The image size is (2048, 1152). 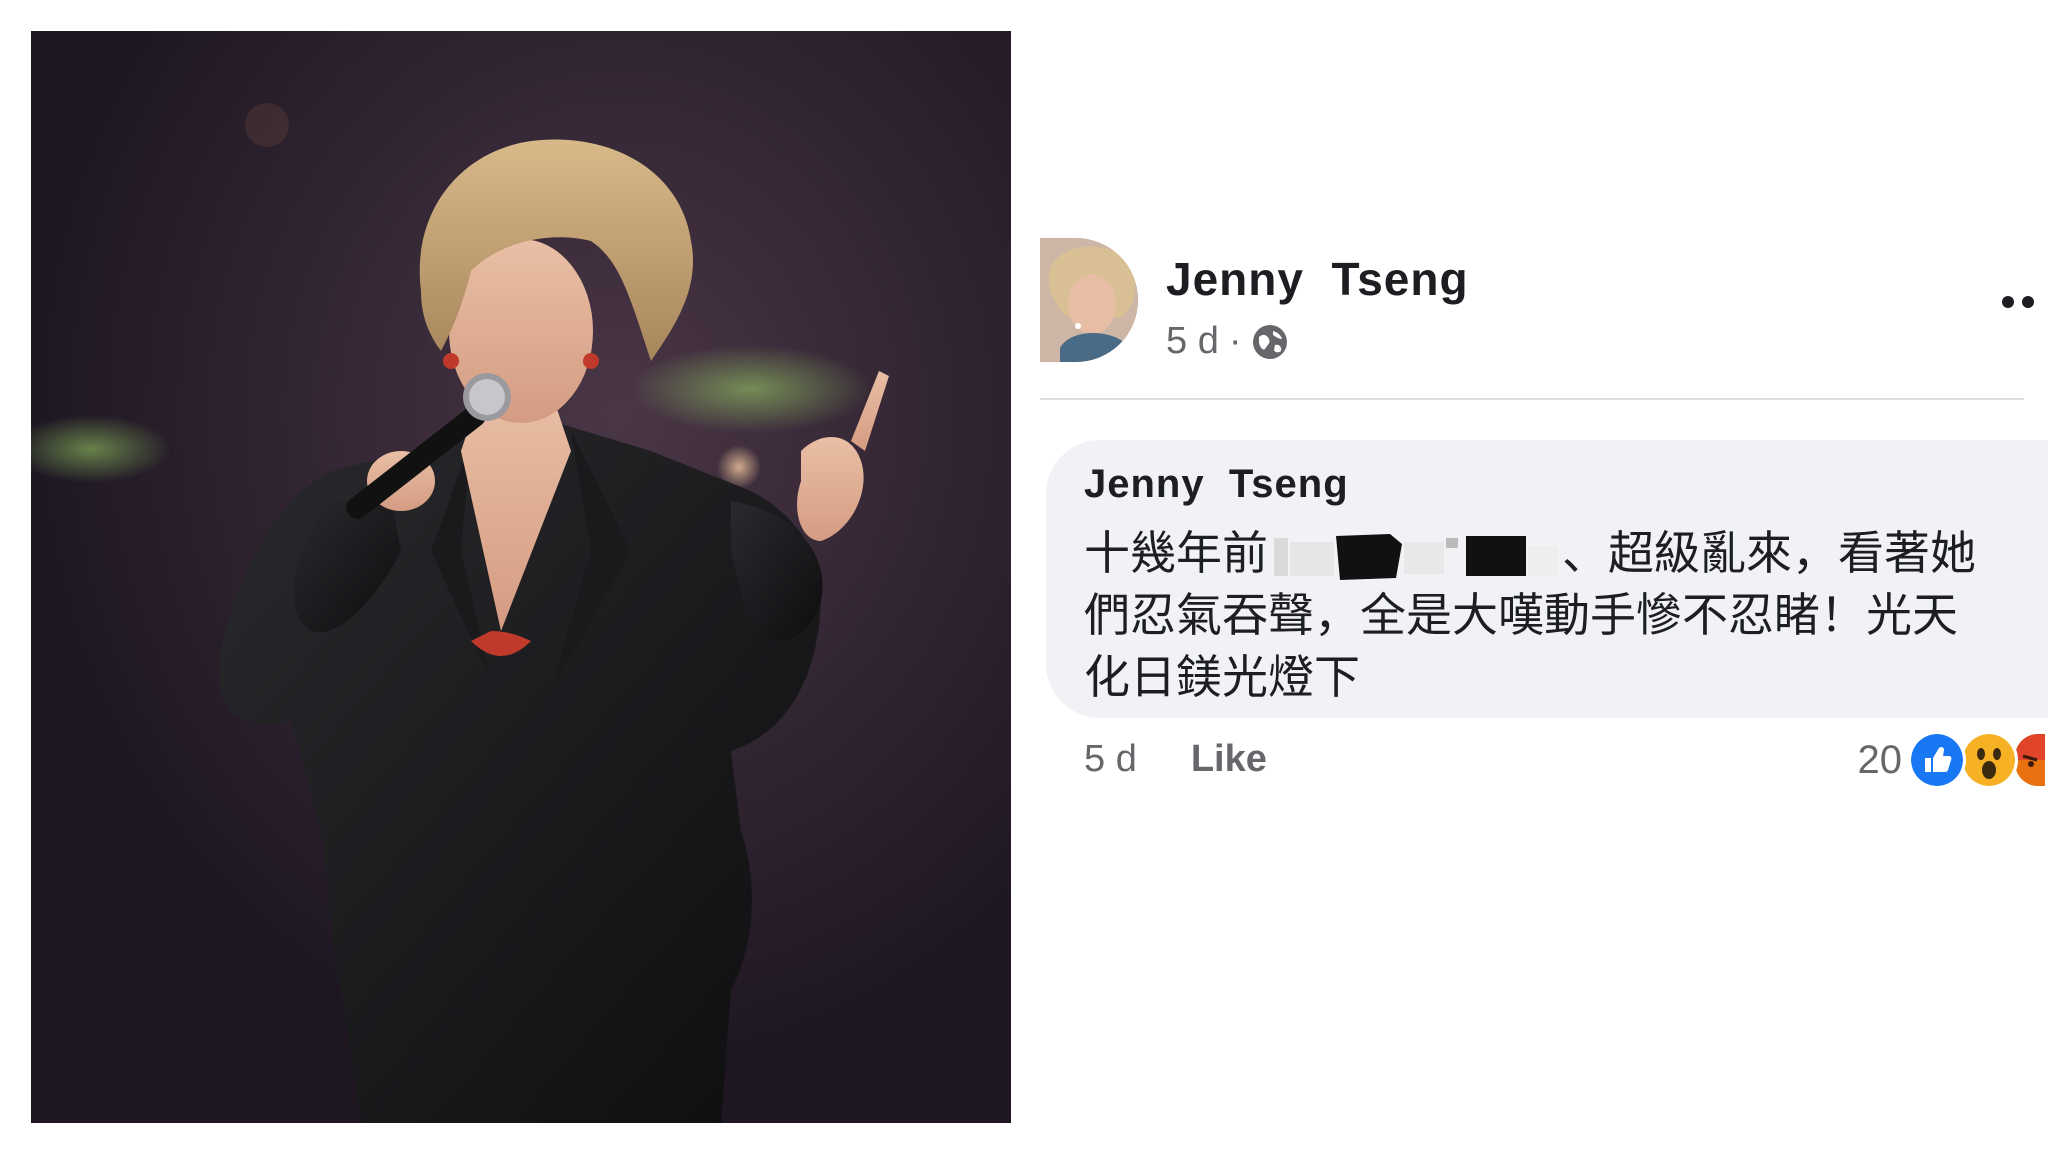 I want to click on post-time: 5 d, so click(x=1192, y=341).